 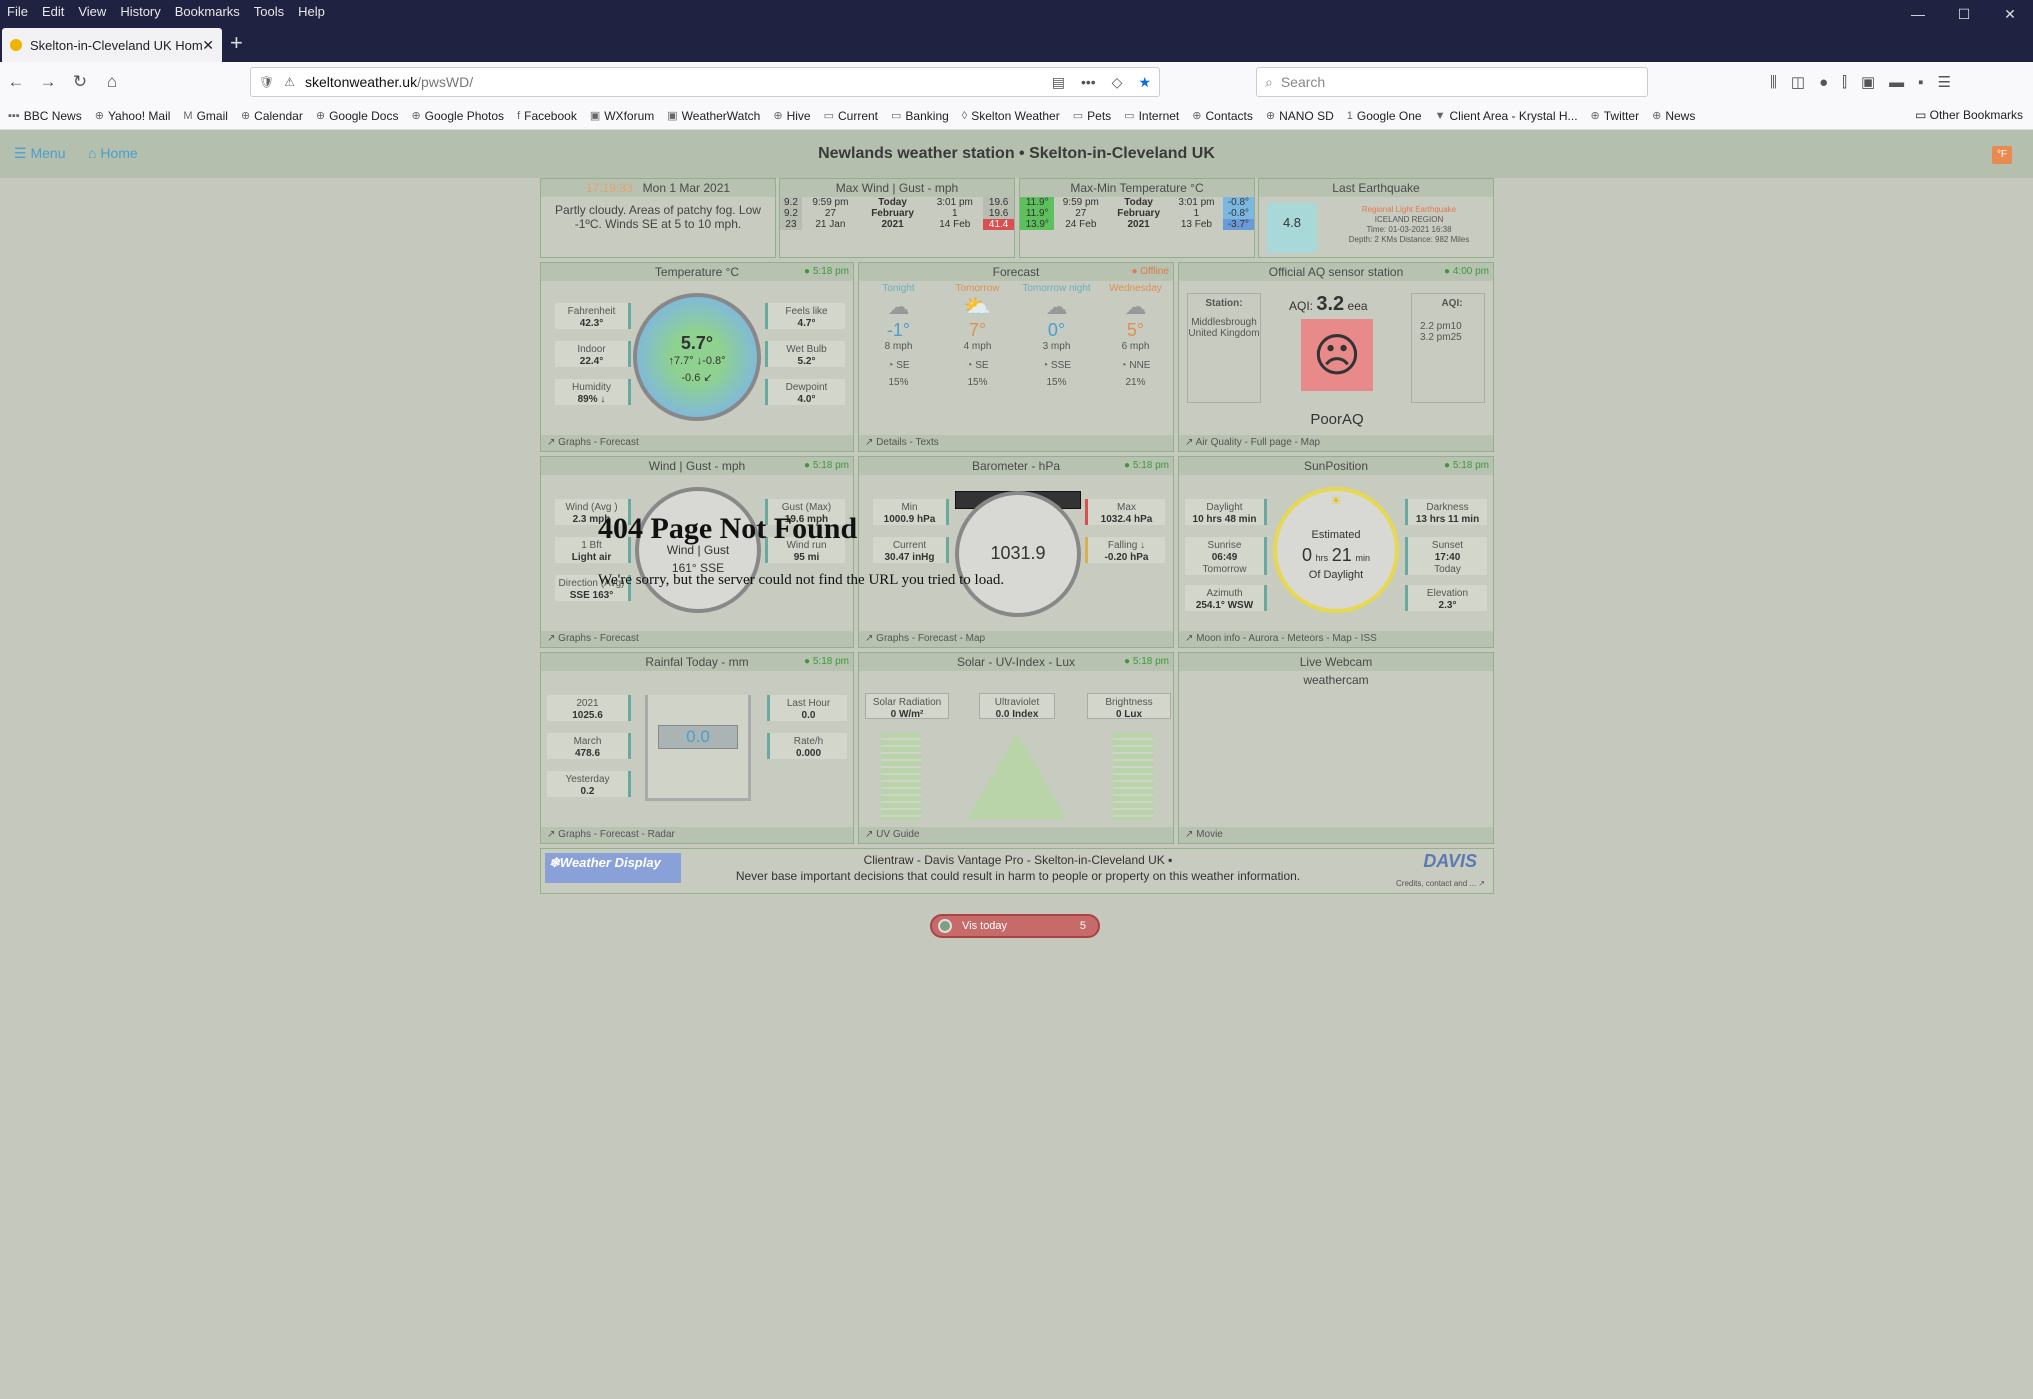 What do you see at coordinates (357, 116) in the screenshot?
I see `bookmark-item: ⊕ Google Docs` at bounding box center [357, 116].